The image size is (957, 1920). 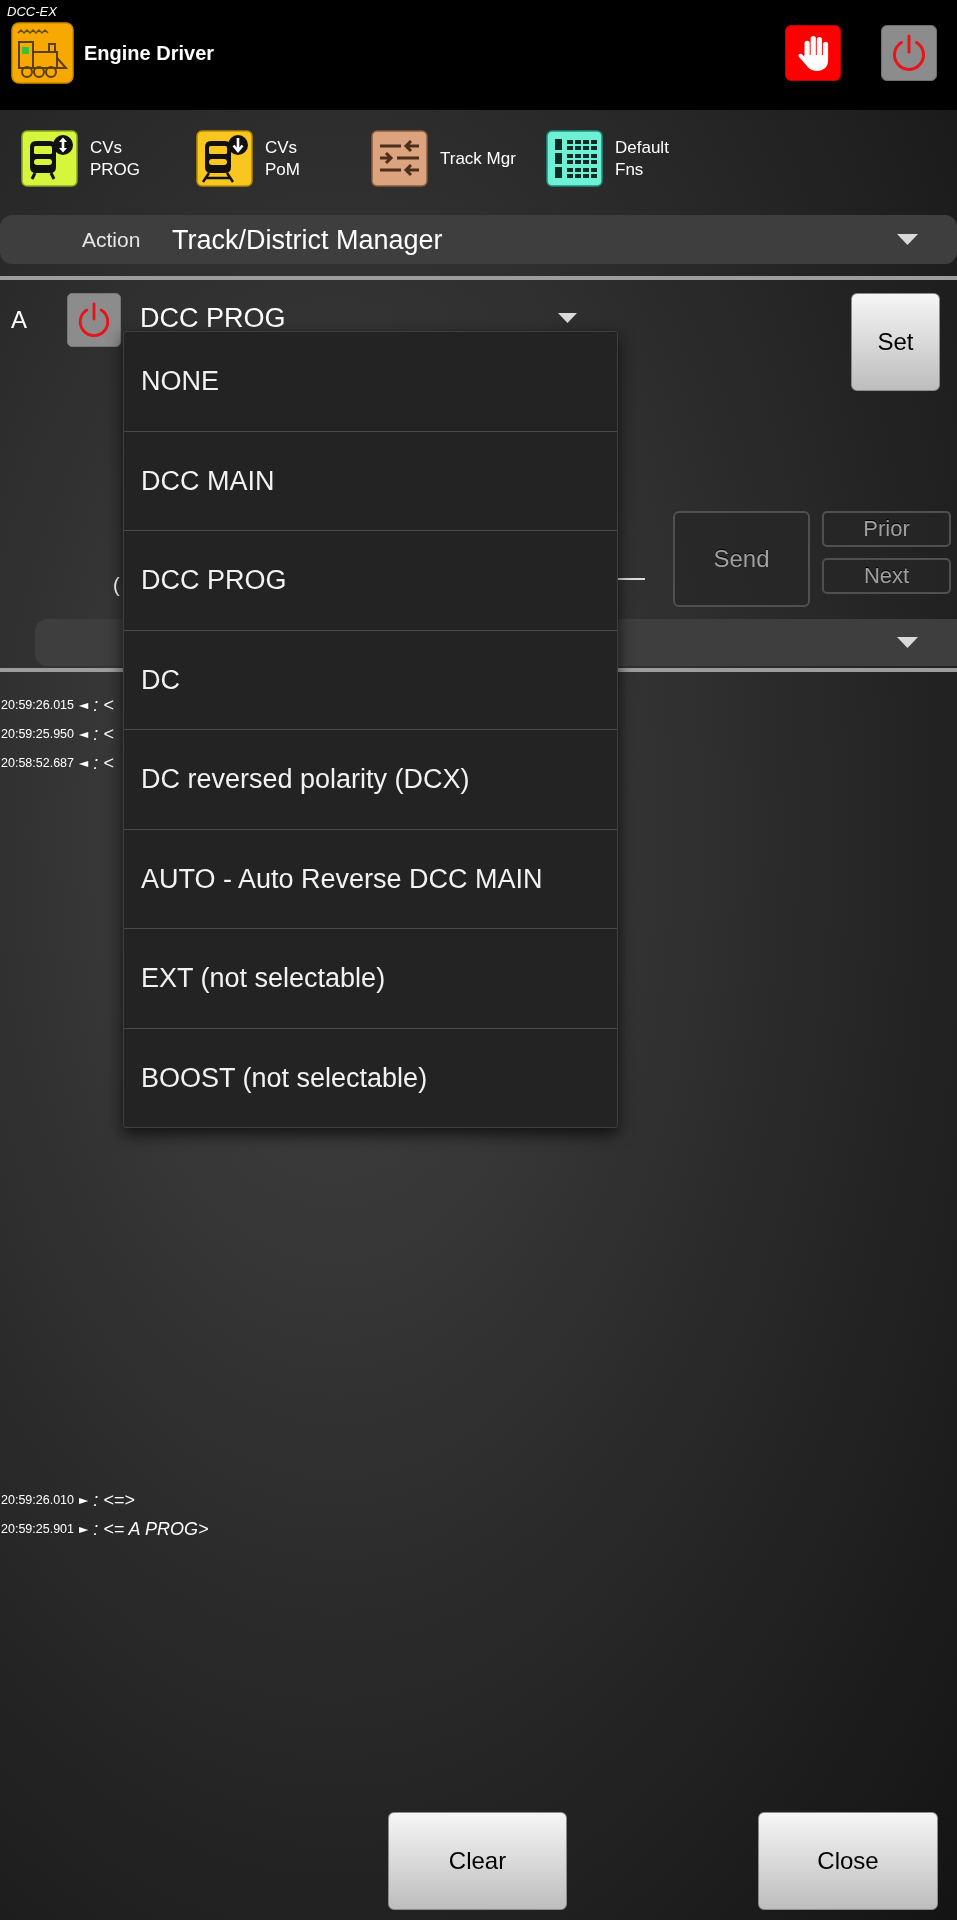 What do you see at coordinates (19, 320) in the screenshot?
I see `track-letter: A` at bounding box center [19, 320].